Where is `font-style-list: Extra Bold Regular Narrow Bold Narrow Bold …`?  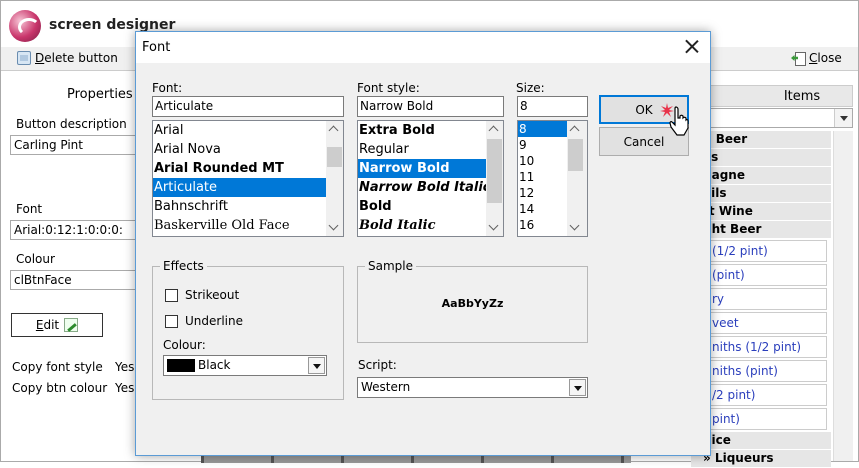
font-style-list: Extra Bold Regular Narrow Bold Narrow Bold … is located at coordinates (430, 178).